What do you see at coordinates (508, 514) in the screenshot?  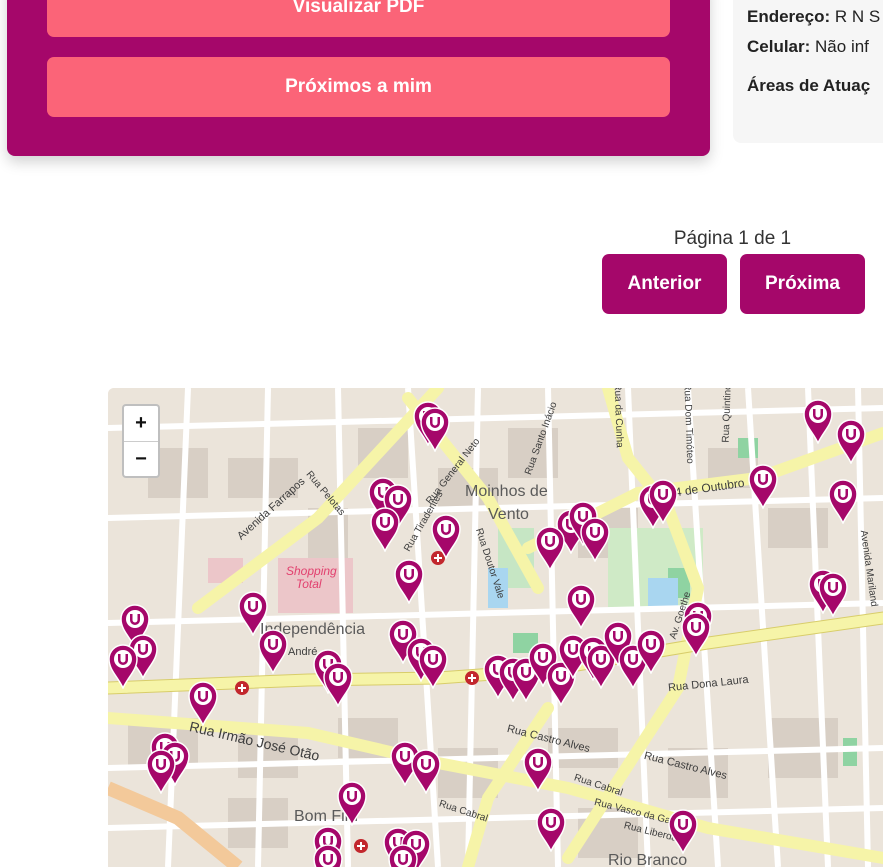 I see `map-label-vento: Vento` at bounding box center [508, 514].